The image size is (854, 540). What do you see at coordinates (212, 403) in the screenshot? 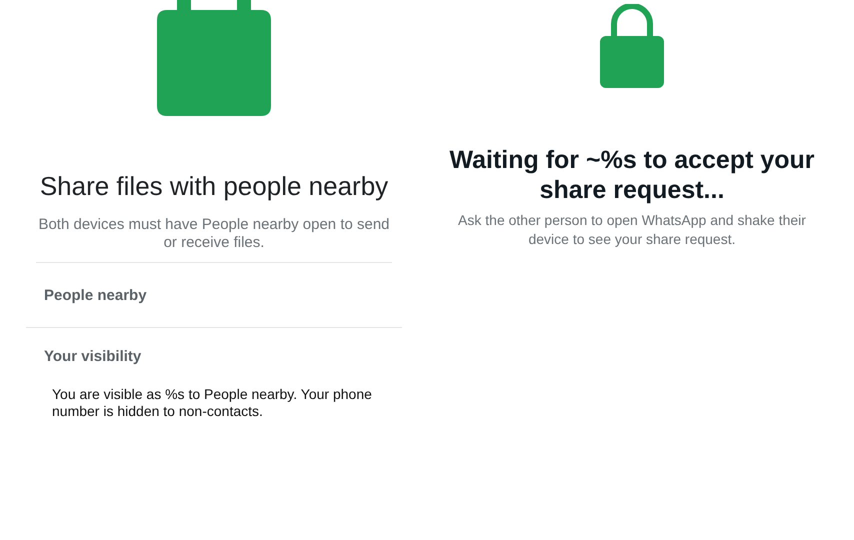
I see `visibility-text: You are visible as %s to People nearby. Your phone number is hidden to non-contacts.` at bounding box center [212, 403].